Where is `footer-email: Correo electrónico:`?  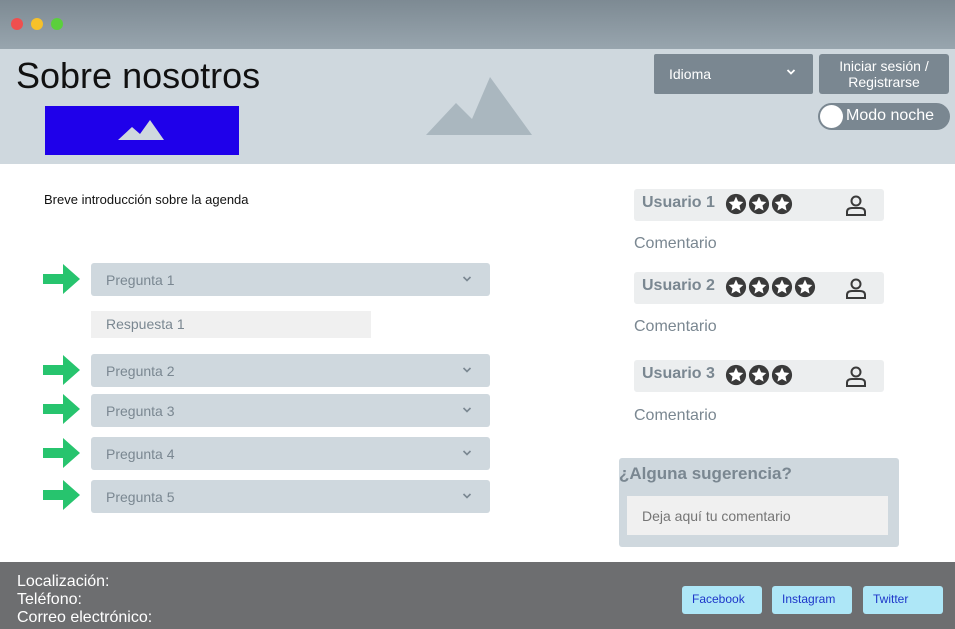 footer-email: Correo electrónico: is located at coordinates (85, 617).